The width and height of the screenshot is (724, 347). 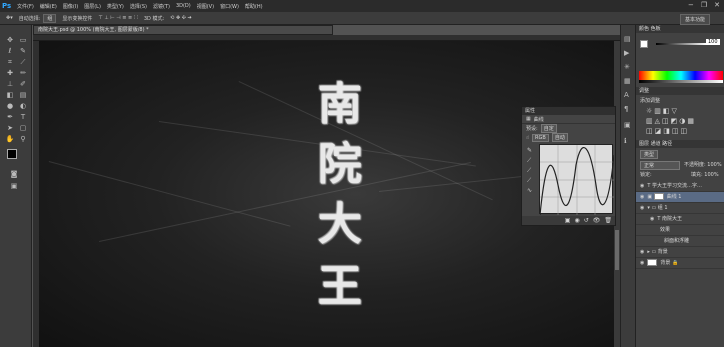 I want to click on menu-view: 视图(V), so click(x=205, y=6).